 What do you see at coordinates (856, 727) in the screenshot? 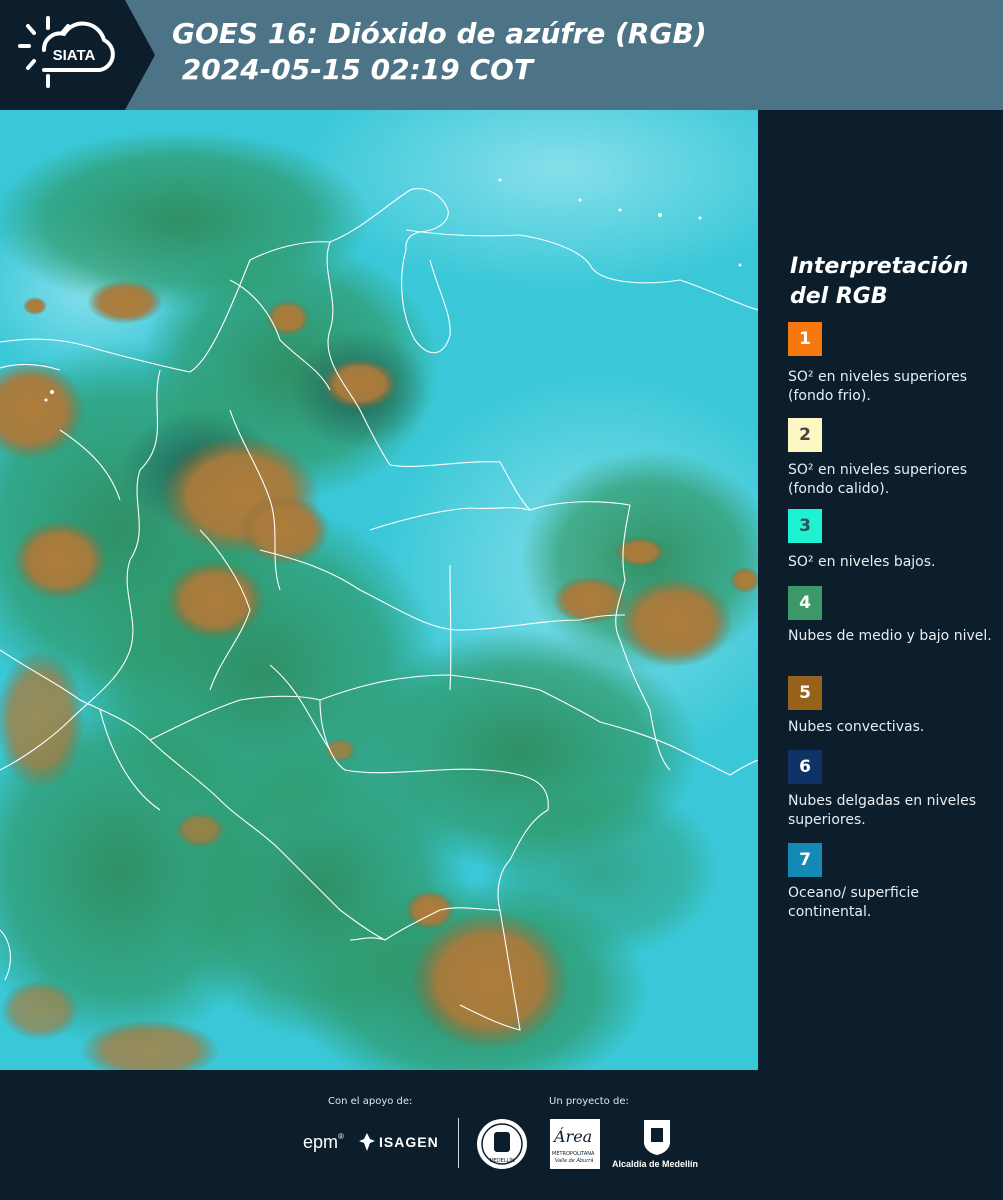
I see `legend-label-5: Nubes convectivas.` at bounding box center [856, 727].